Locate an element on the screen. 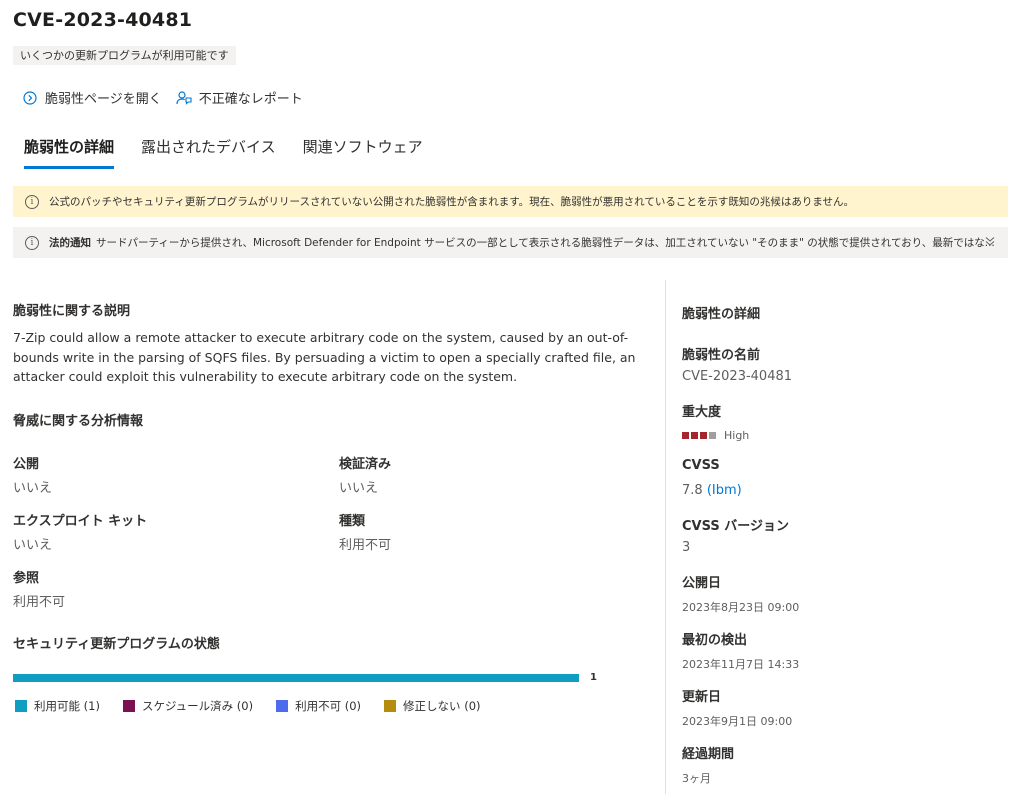 This screenshot has height=794, width=1013. cvss-value: 7.8 (Ibm) is located at coordinates (712, 490).